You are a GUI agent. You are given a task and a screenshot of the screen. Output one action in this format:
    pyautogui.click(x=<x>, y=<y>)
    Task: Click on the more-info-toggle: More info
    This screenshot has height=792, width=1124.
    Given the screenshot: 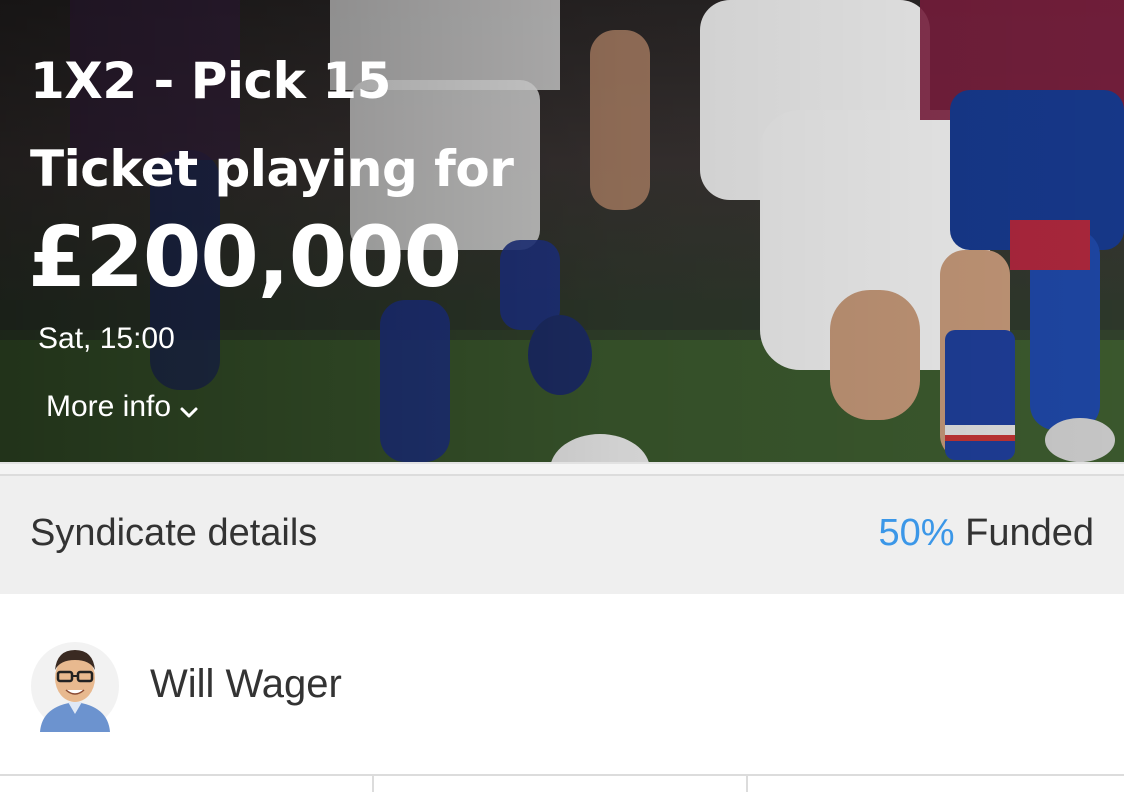 What is the action you would take?
    pyautogui.click(x=122, y=407)
    